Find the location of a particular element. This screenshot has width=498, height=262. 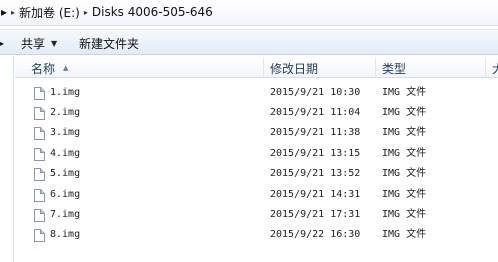

chevron-down-icon: ▼ is located at coordinates (54, 43).